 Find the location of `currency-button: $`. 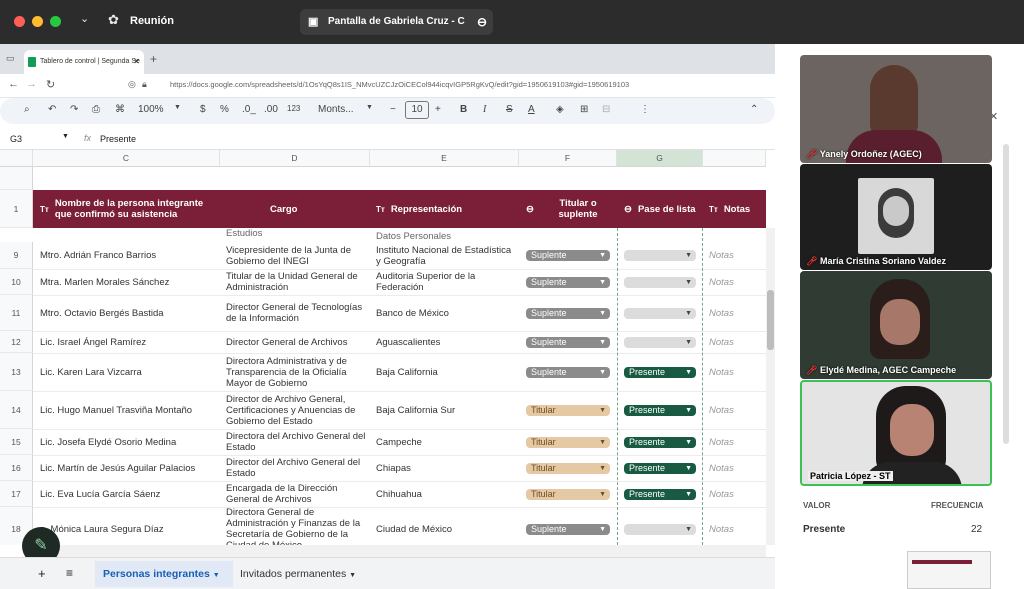

currency-button: $ is located at coordinates (203, 109).